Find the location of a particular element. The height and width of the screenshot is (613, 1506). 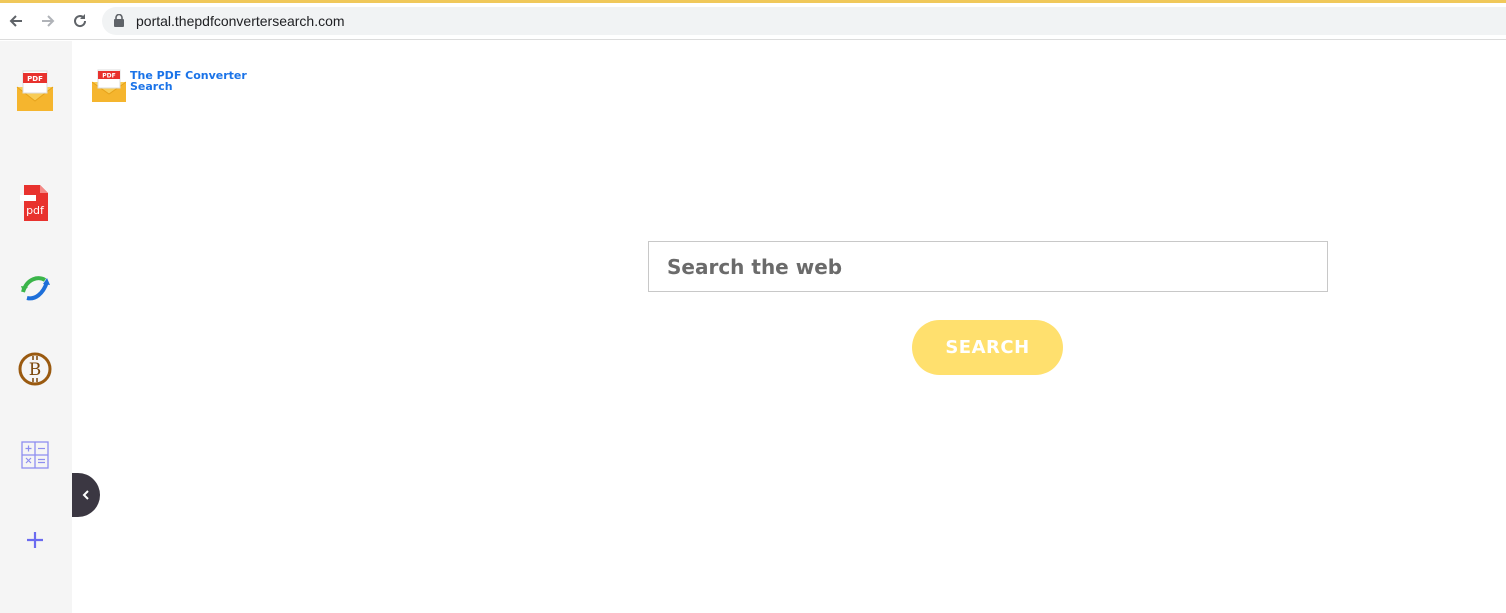

reload-icon is located at coordinates (80, 21).